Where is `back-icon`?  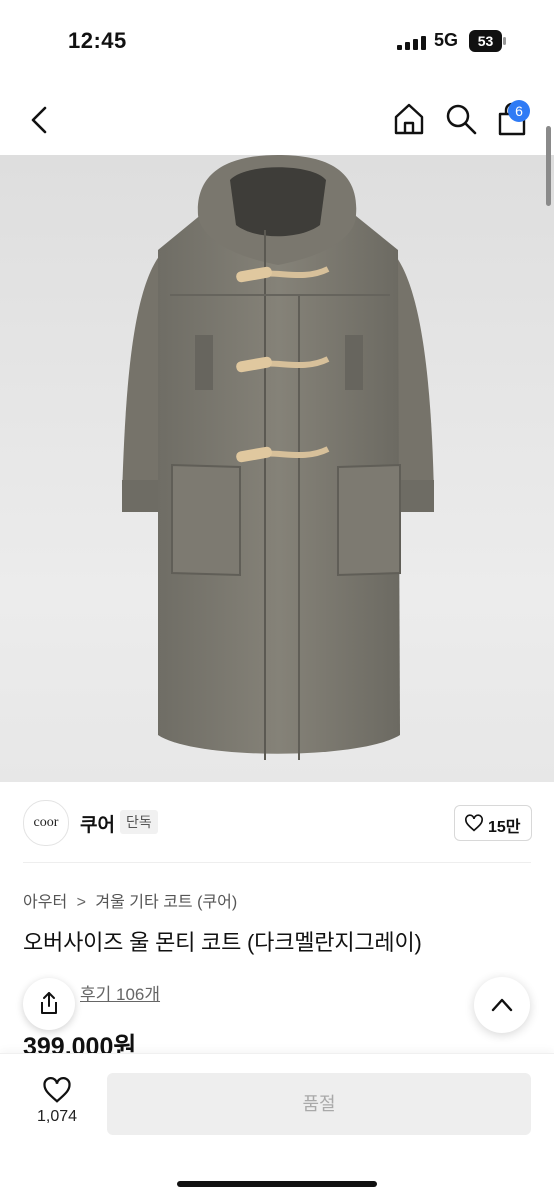 back-icon is located at coordinates (39, 120).